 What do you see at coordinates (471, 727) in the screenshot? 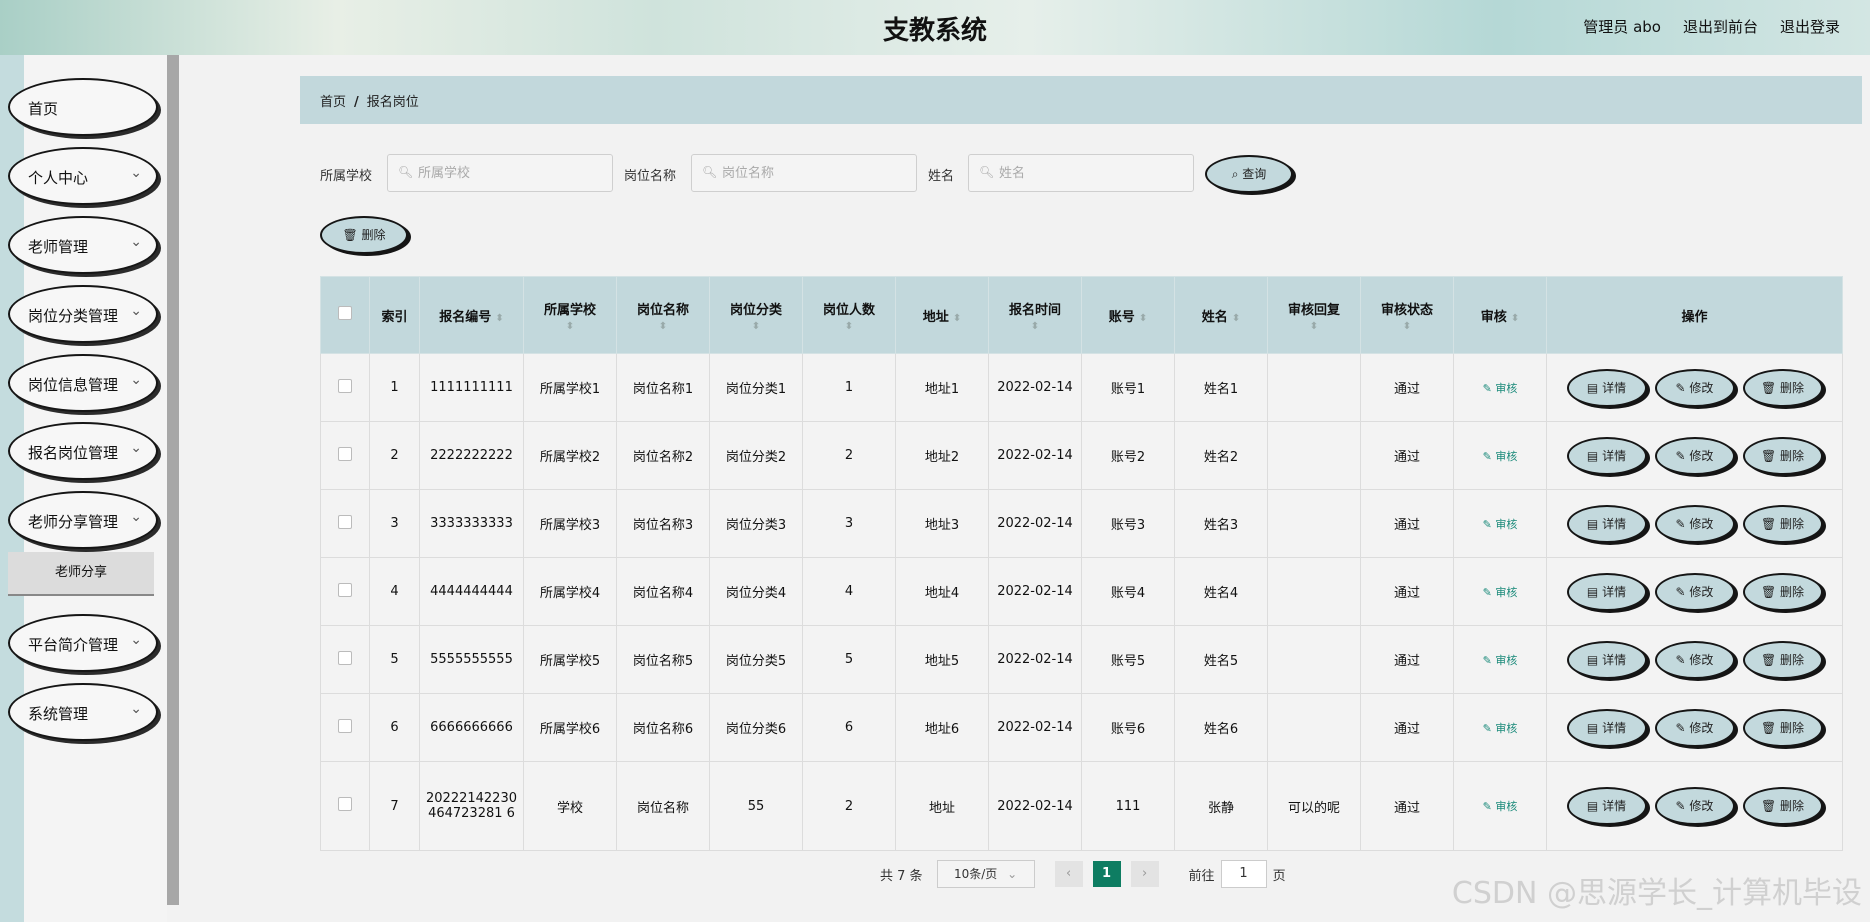
I see `cell-reg-no: 6666666666` at bounding box center [471, 727].